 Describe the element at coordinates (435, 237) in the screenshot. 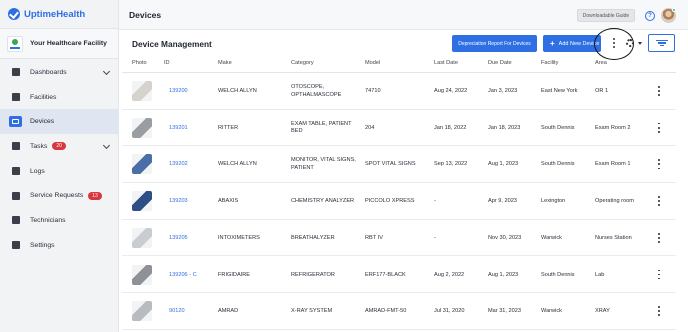

I see `cell-last-date: -` at that location.